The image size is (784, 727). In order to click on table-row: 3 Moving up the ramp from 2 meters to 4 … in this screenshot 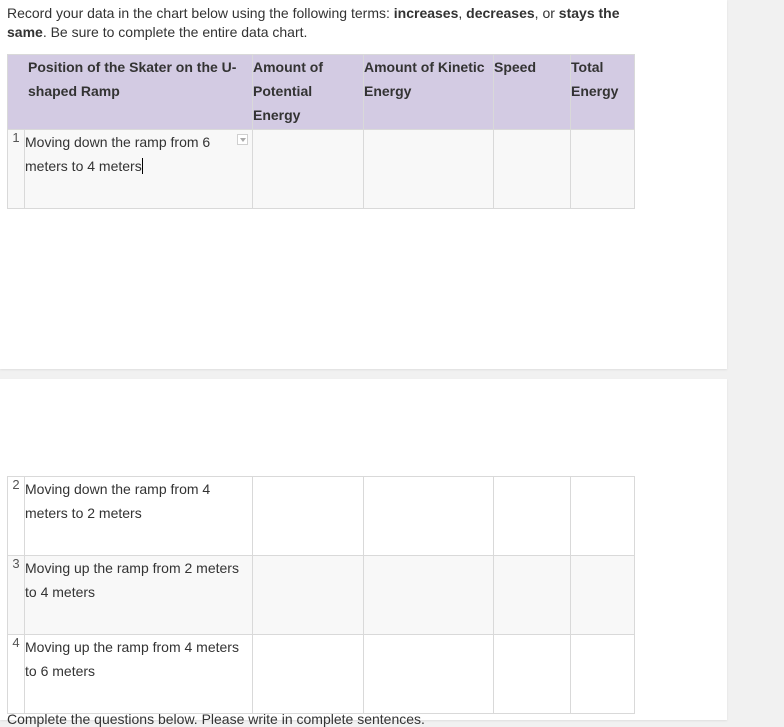, I will do `click(321, 595)`.